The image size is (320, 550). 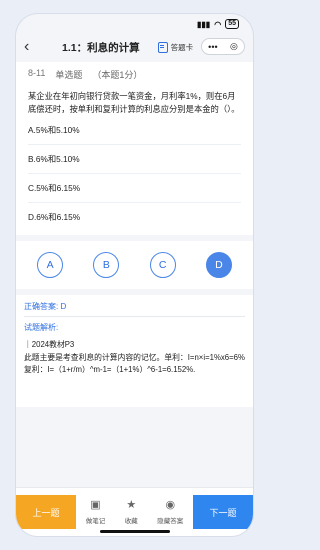 I want to click on bottom-toolbar: 上一题 ▣ 做笔记 ★ 收藏 ◉ 隐藏答案 下一题, so click(x=134, y=511).